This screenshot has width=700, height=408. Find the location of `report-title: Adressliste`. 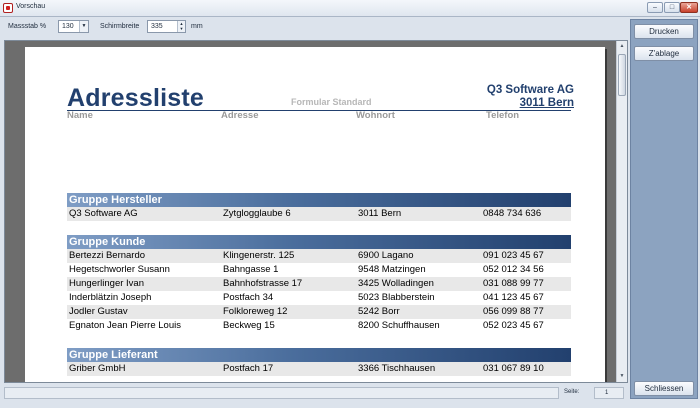

report-title: Adressliste is located at coordinates (135, 98).